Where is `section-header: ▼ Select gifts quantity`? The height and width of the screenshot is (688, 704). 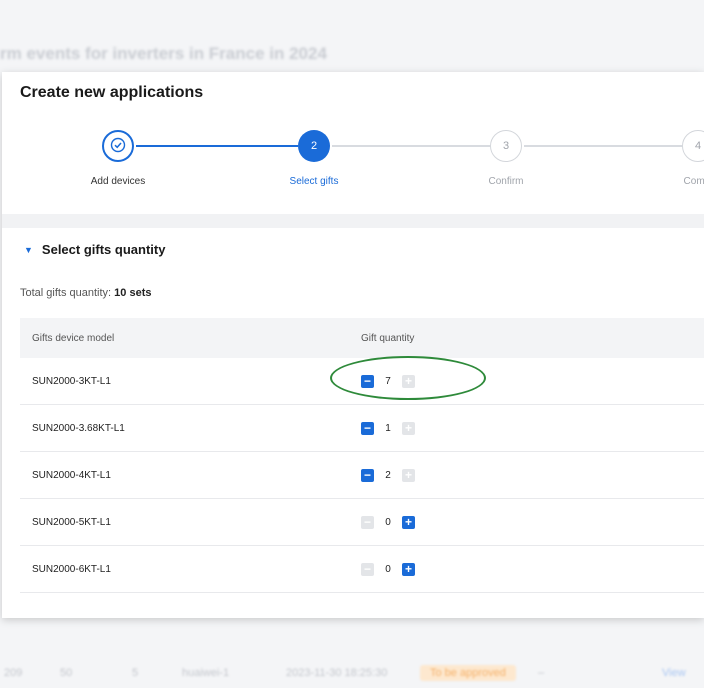
section-header: ▼ Select gifts quantity is located at coordinates (94, 249).